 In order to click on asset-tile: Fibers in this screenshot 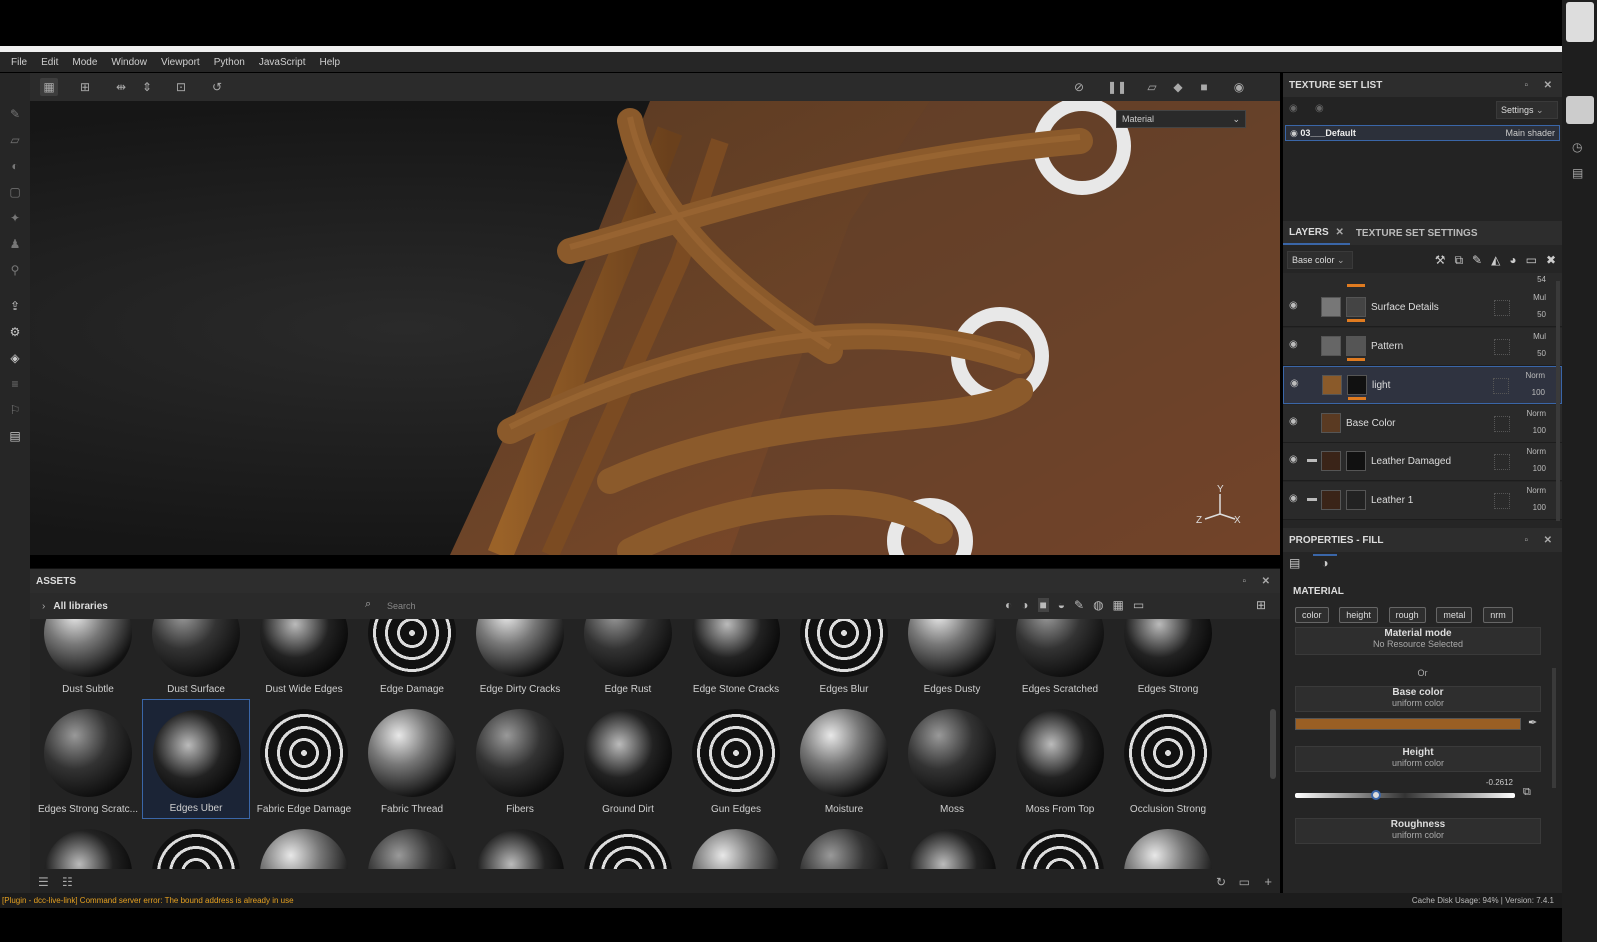, I will do `click(520, 759)`.